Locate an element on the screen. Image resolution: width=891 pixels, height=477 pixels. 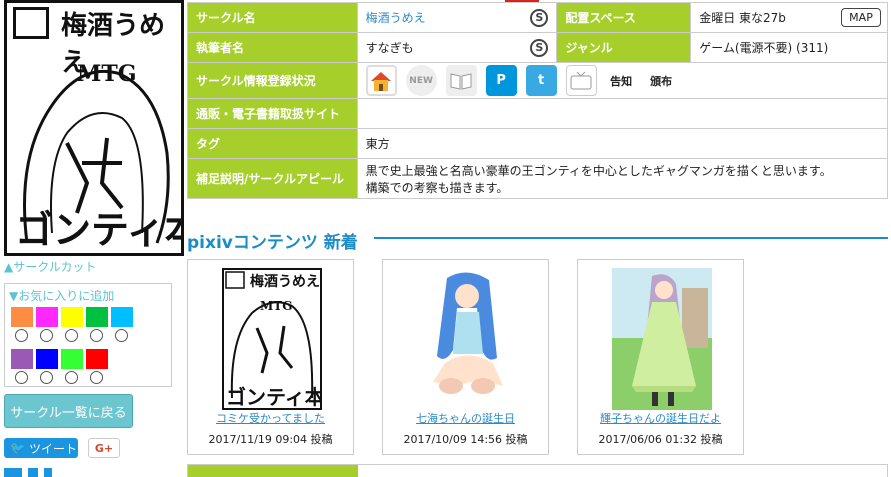
genre-value: ゲーム(電源不要) (311) is located at coordinates (789, 47).